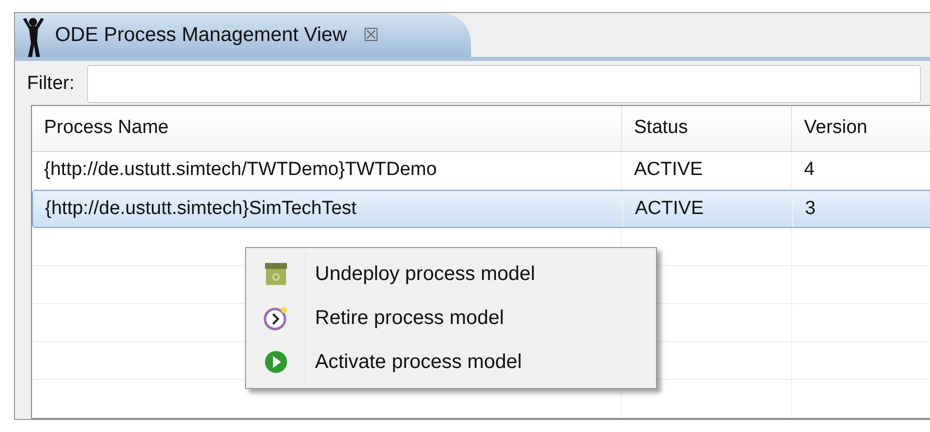  Describe the element at coordinates (425, 274) in the screenshot. I see `menu-item: Undeploy process model` at that location.